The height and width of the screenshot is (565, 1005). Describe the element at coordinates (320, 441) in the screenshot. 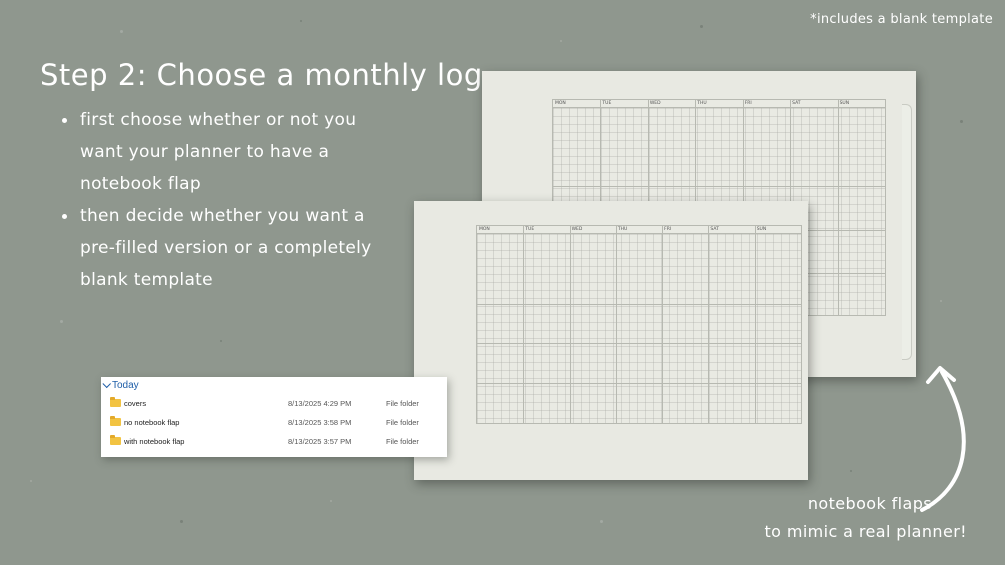

I see `file-date: 8/13/2025 3:57 PM` at that location.